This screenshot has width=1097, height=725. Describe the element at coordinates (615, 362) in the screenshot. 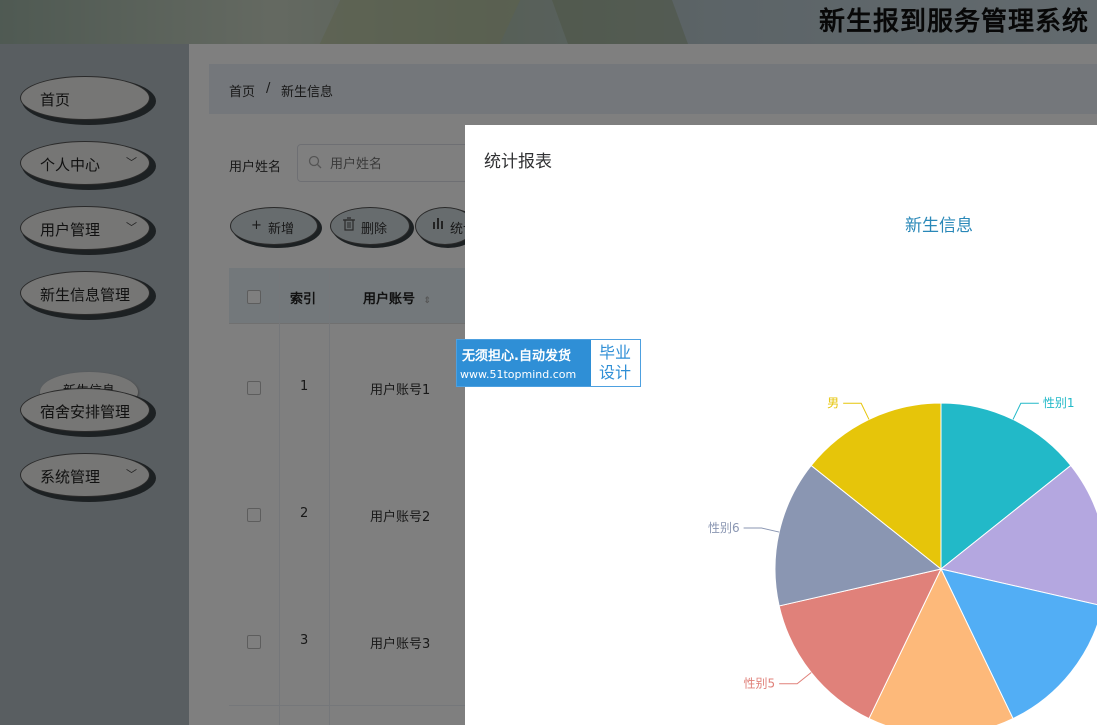

I see `watermark-right: 毕业设计` at that location.